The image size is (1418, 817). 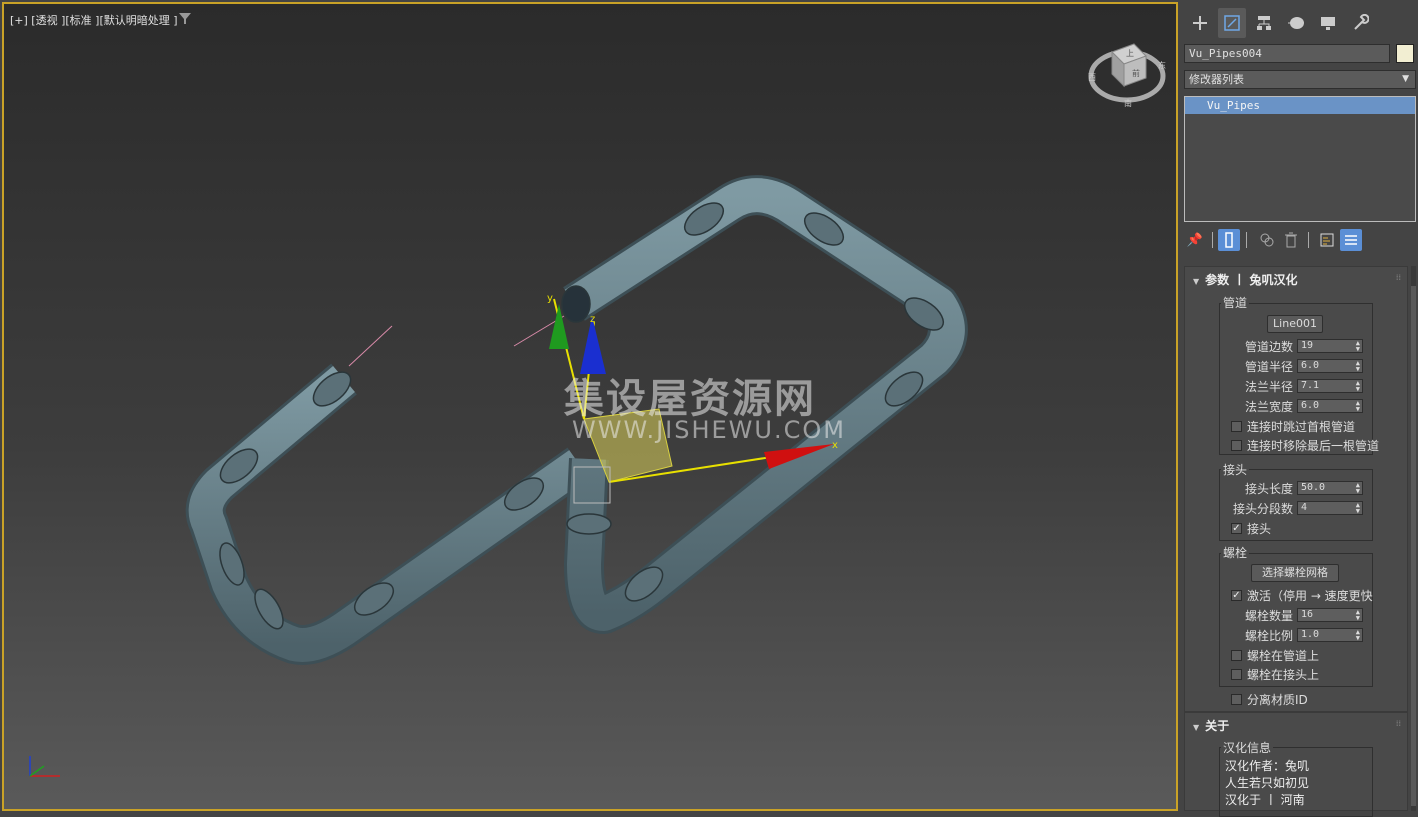 What do you see at coordinates (550, 298) in the screenshot?
I see `gizmo-y-label: y` at bounding box center [550, 298].